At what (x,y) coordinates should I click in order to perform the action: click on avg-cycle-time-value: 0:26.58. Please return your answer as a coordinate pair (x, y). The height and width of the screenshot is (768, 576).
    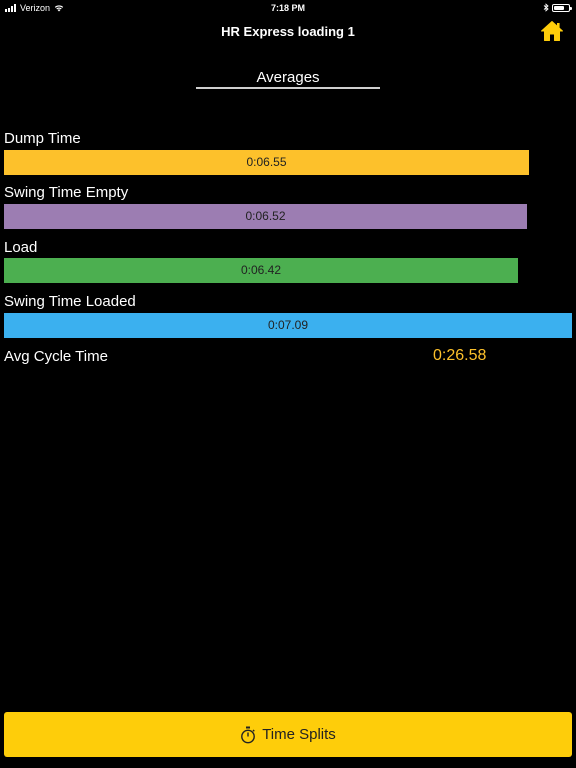
    Looking at the image, I should click on (460, 355).